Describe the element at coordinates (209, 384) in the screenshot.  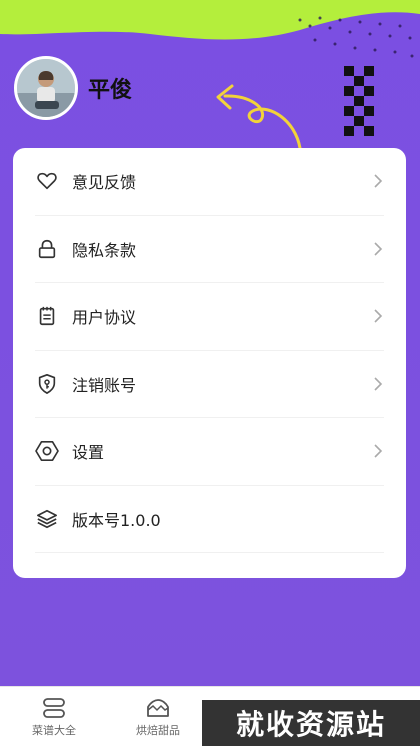
I see `menu-item-delete-account: 注销账号` at that location.